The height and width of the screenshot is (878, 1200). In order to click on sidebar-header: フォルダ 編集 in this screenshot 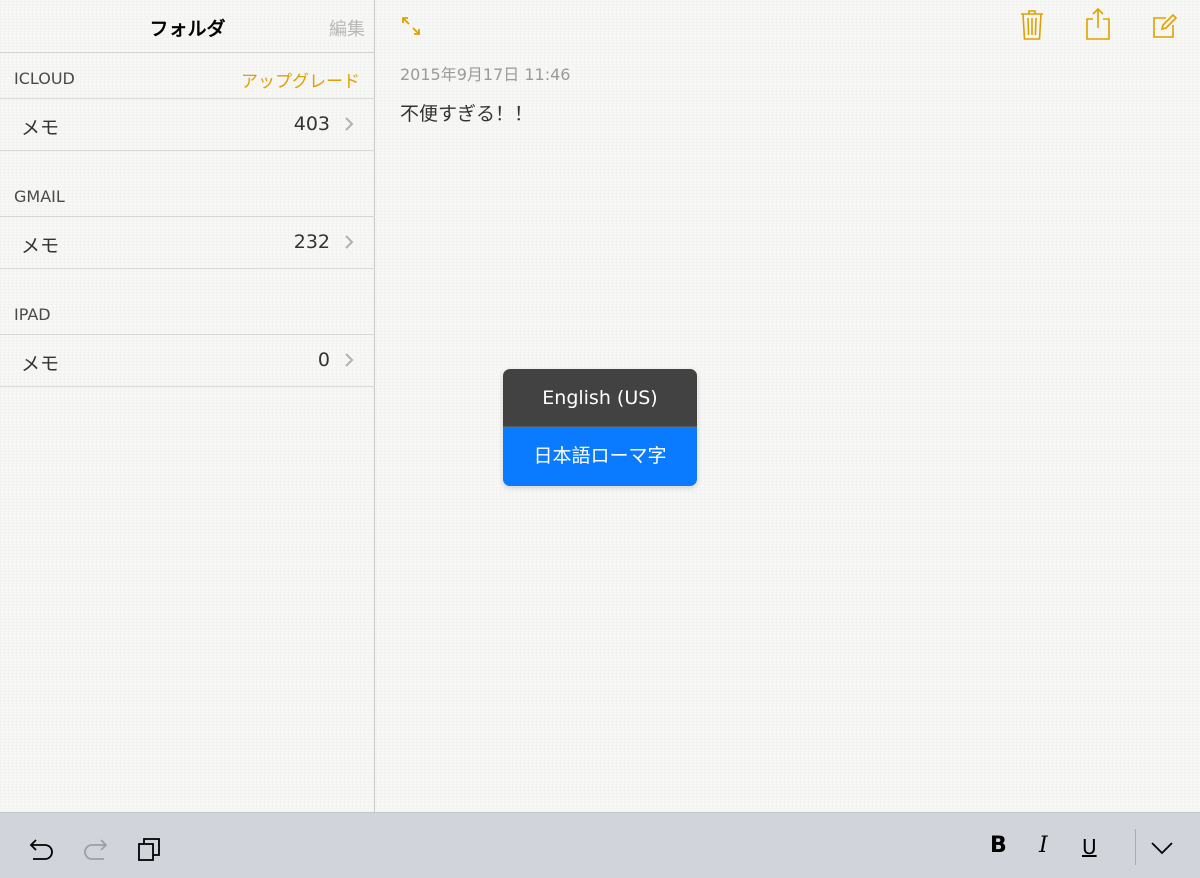, I will do `click(187, 26)`.